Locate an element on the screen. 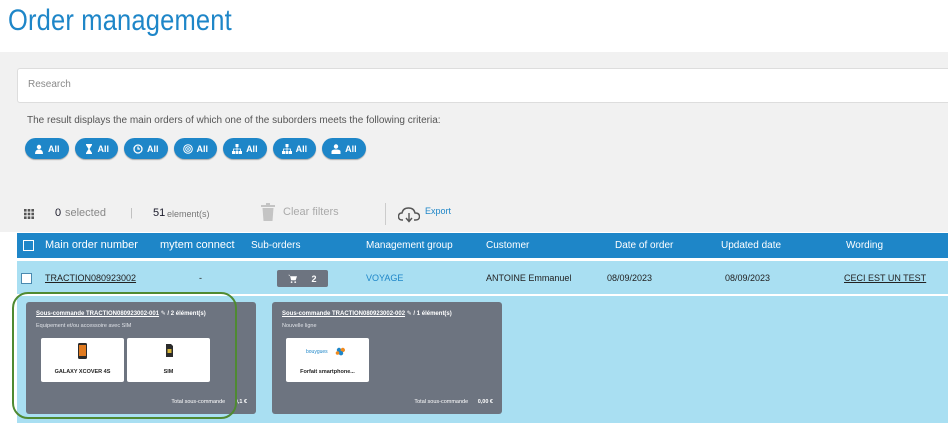 The height and width of the screenshot is (423, 948). export-button: Export is located at coordinates (438, 211).